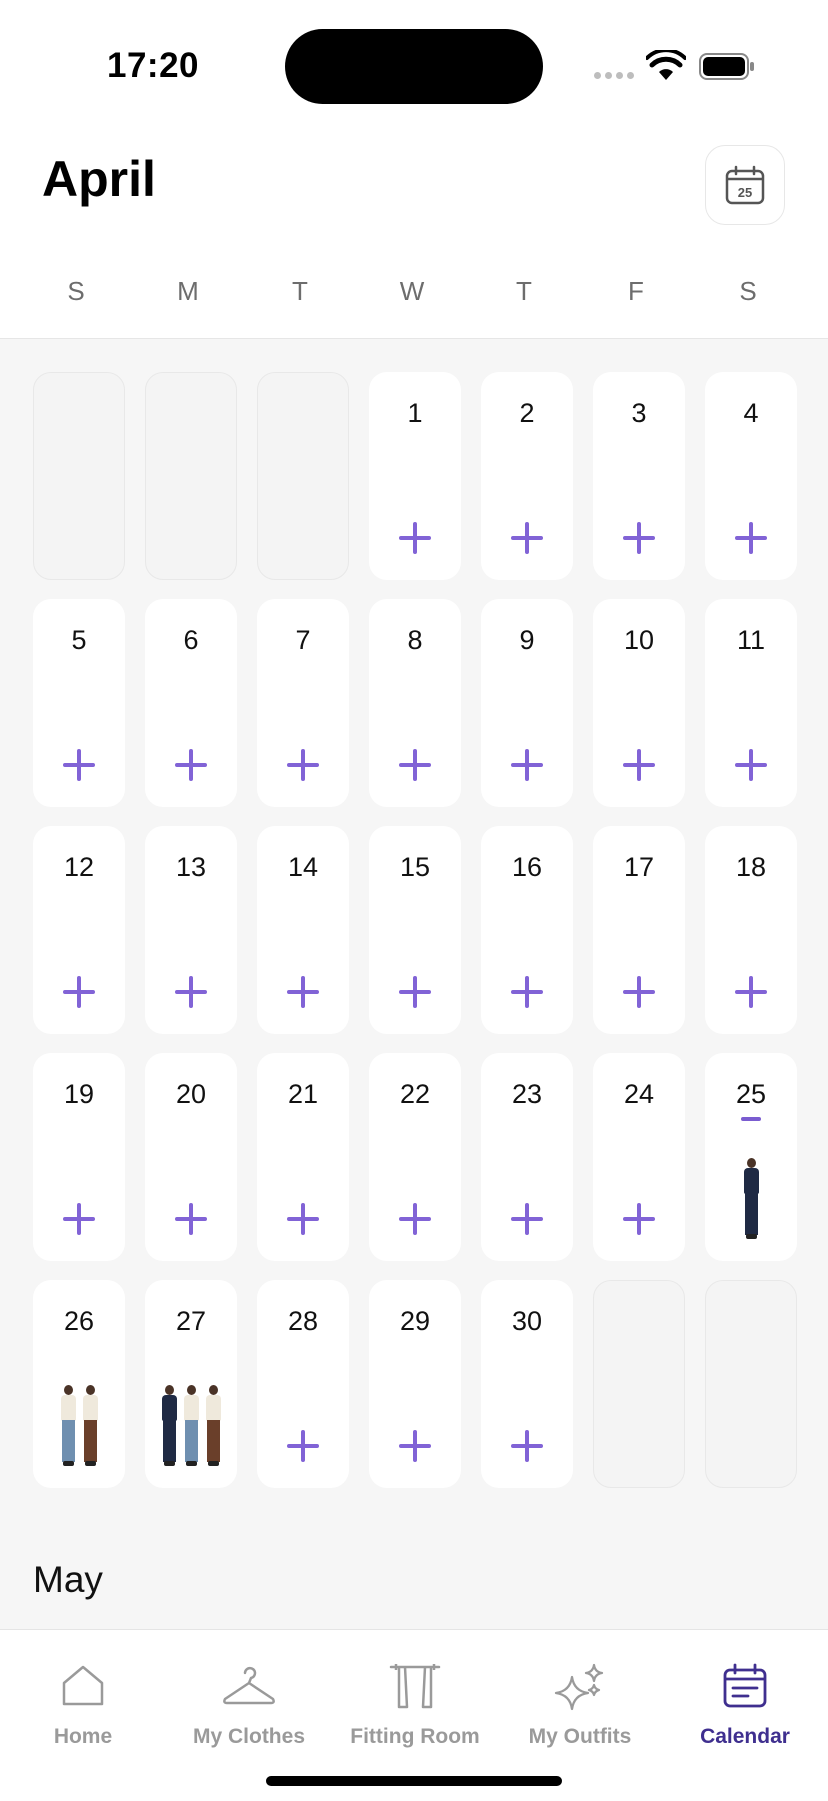  I want to click on day-cell: 7, so click(303, 703).